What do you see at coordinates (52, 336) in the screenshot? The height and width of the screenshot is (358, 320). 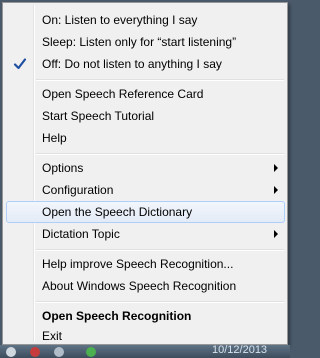 I see `menu-item-label: Exit` at bounding box center [52, 336].